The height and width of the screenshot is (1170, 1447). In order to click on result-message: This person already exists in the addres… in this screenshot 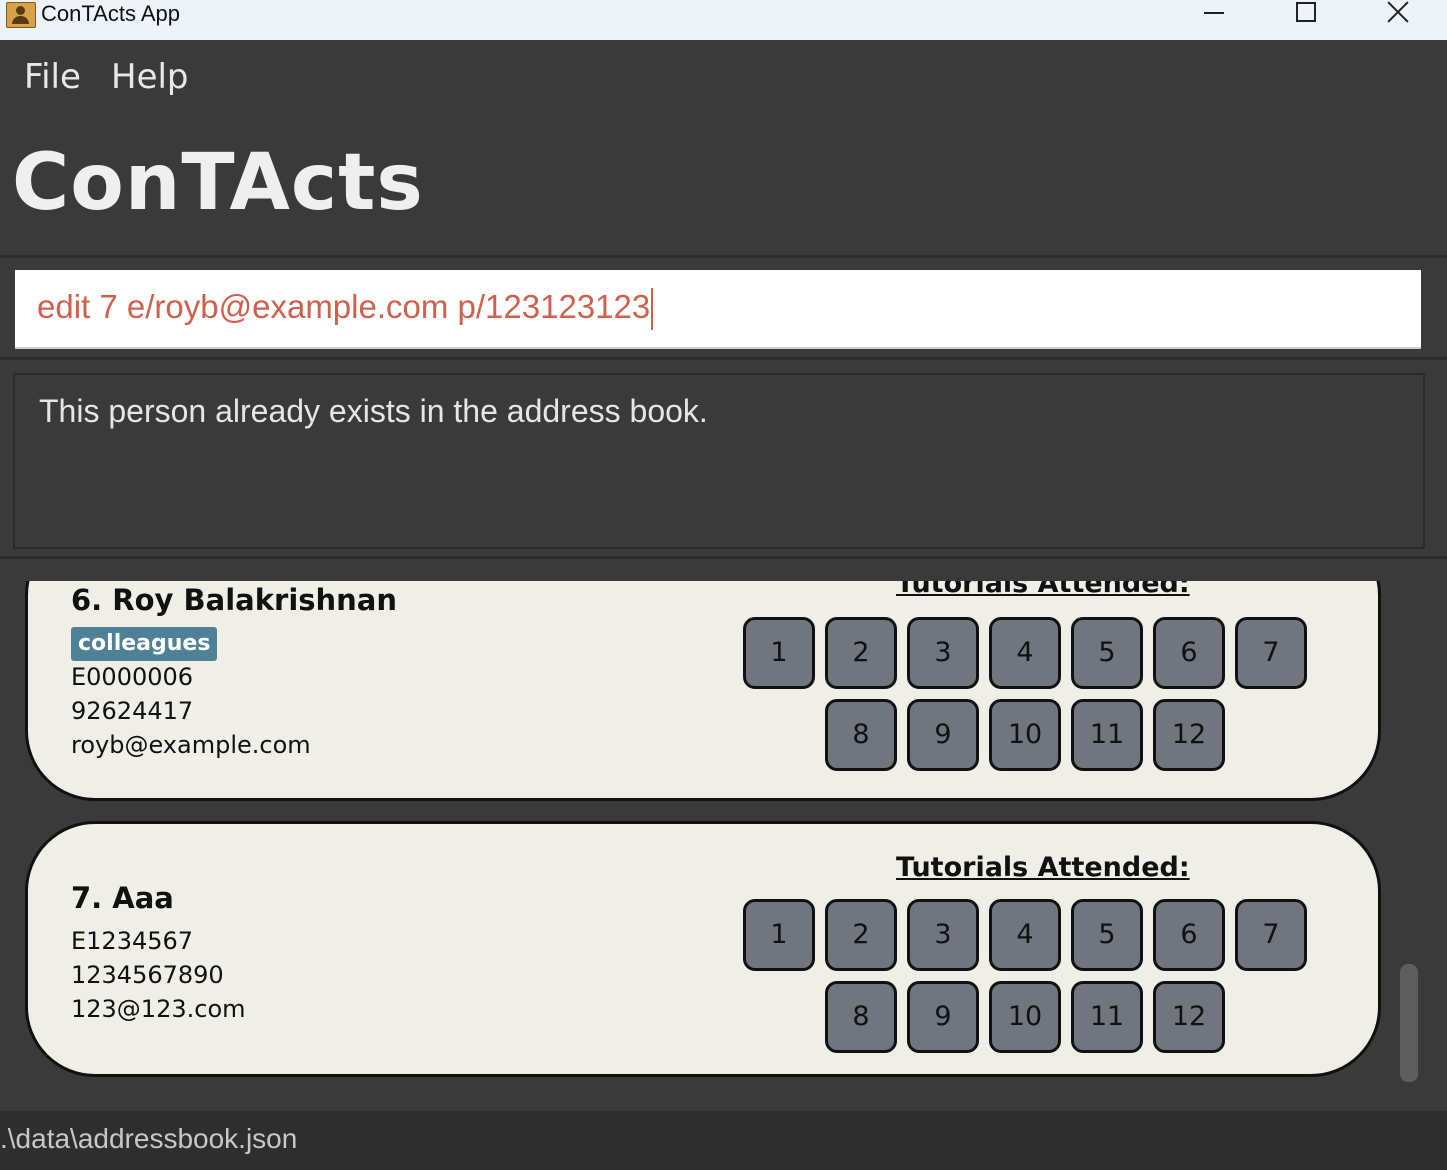, I will do `click(373, 411)`.